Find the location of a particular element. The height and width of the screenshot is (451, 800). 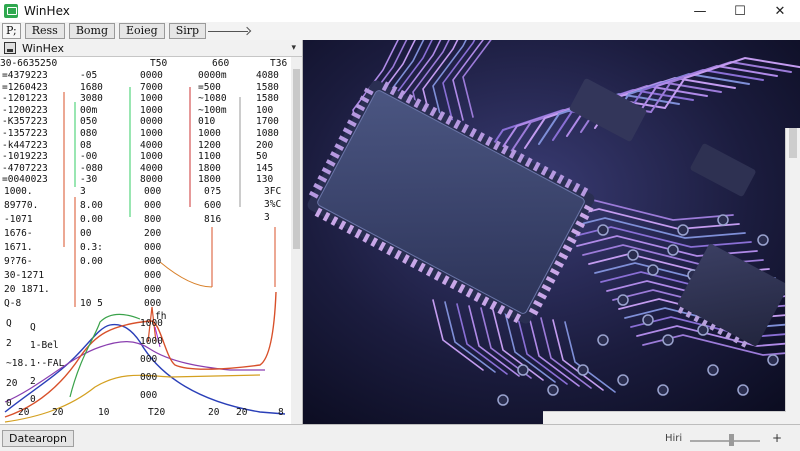

hex-cell: 1680 is located at coordinates (91, 87).